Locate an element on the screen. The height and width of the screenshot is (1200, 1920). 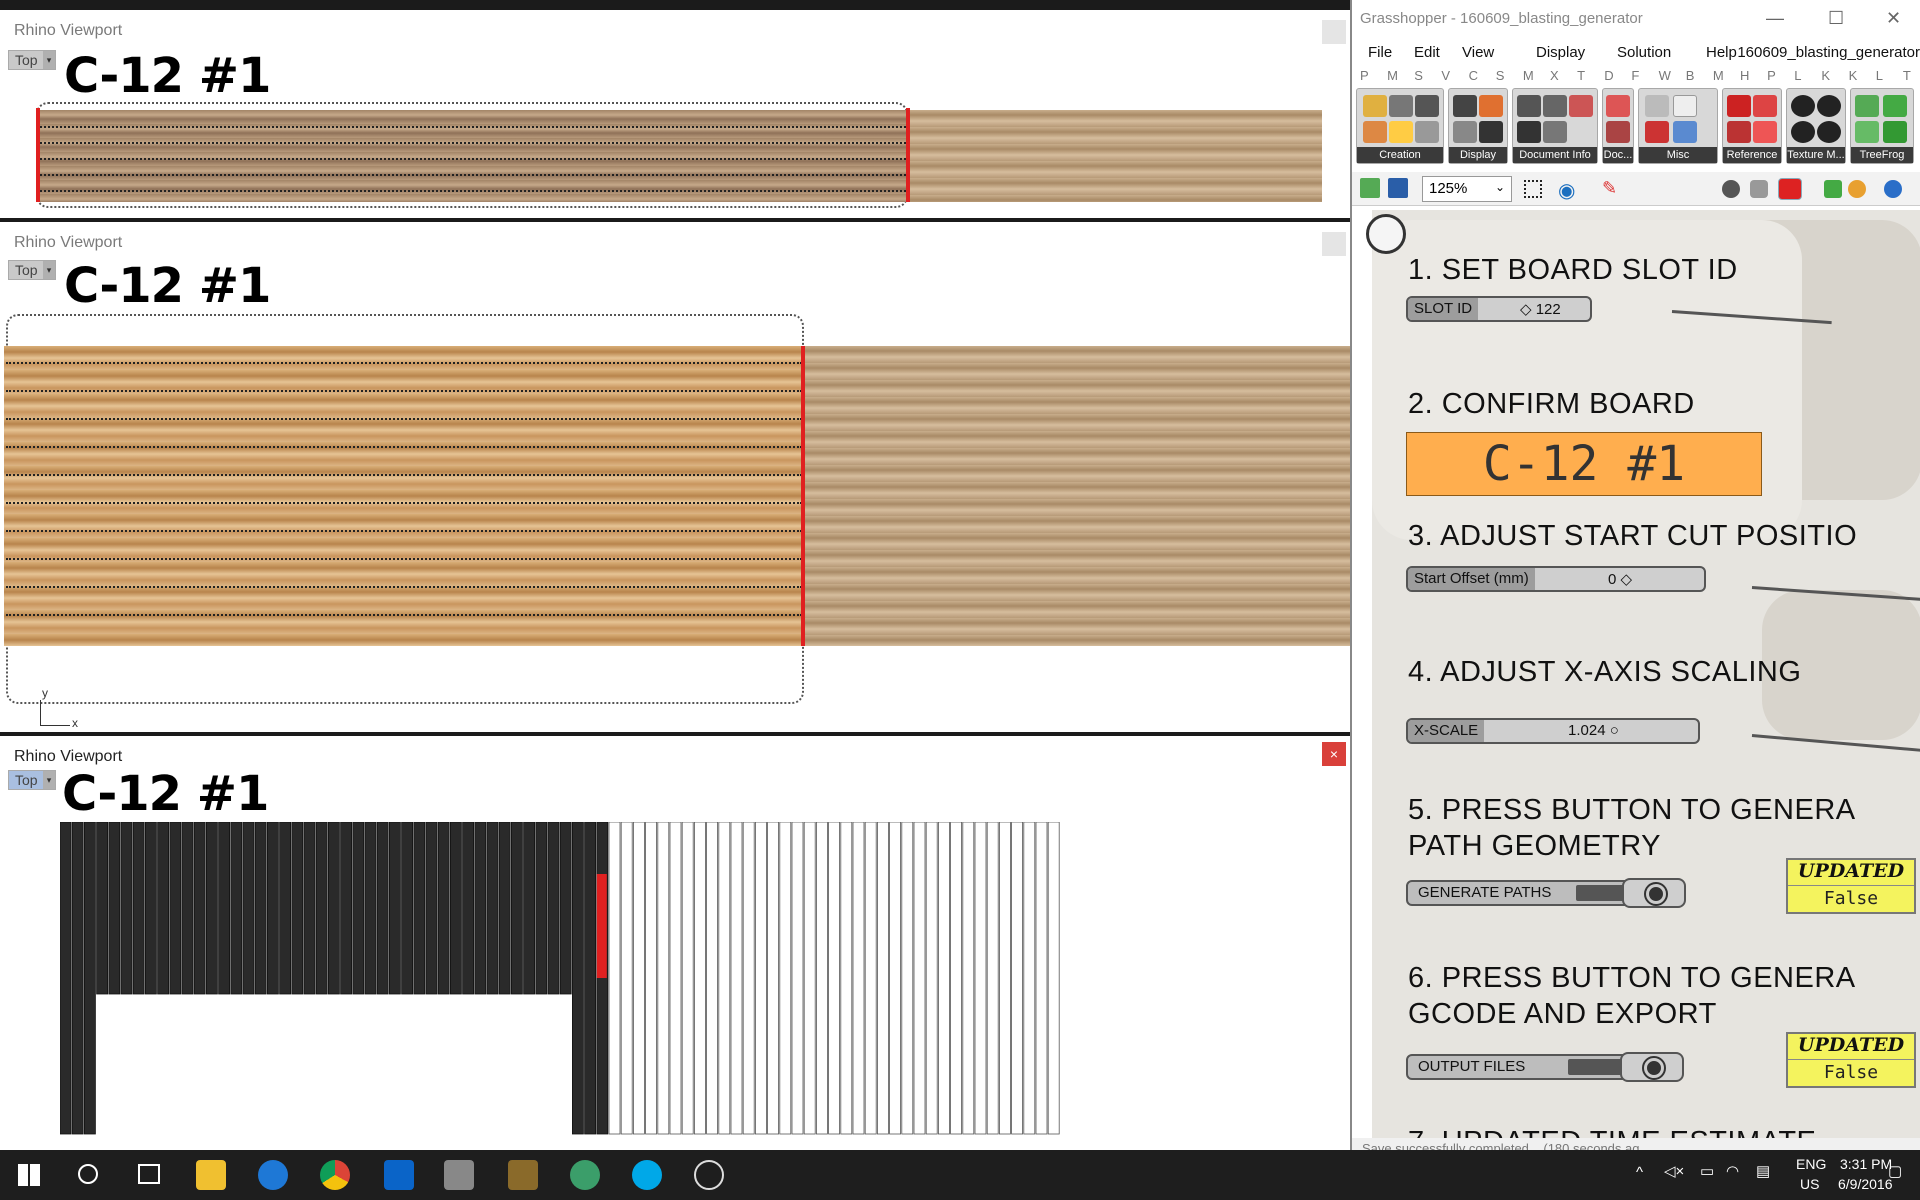
component-tab: C is located at coordinates (1473, 75).